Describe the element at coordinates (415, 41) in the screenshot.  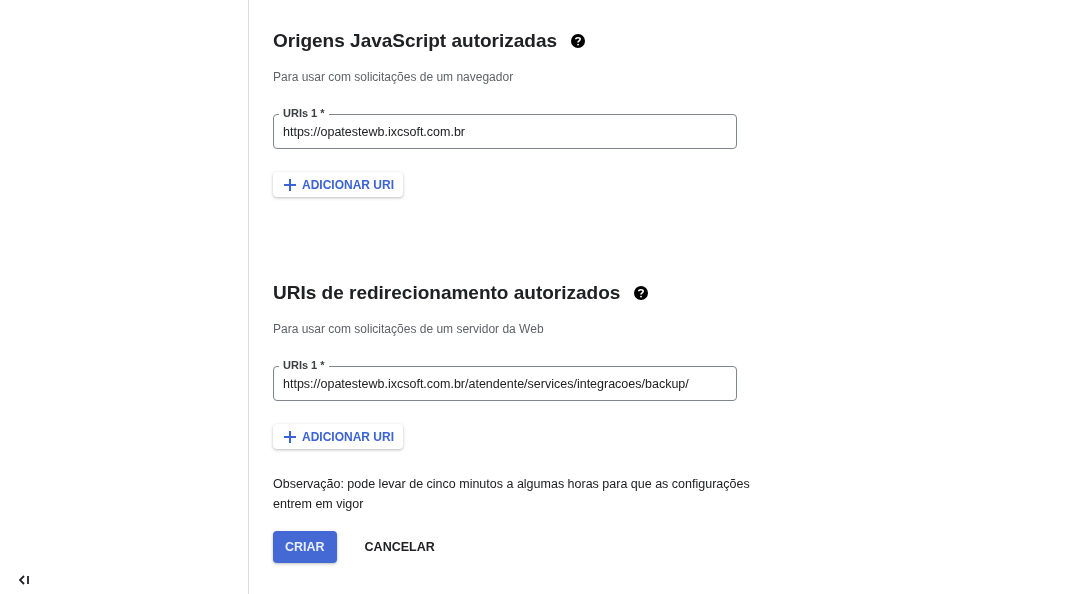
I see `section-title: Origens JavaScript autorizadas` at that location.